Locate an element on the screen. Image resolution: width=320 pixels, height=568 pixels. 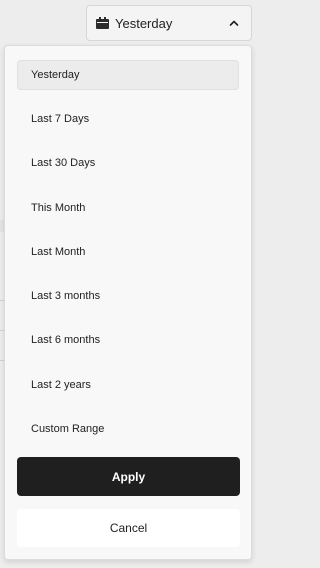
date-option-label: Custom Range is located at coordinates (68, 429).